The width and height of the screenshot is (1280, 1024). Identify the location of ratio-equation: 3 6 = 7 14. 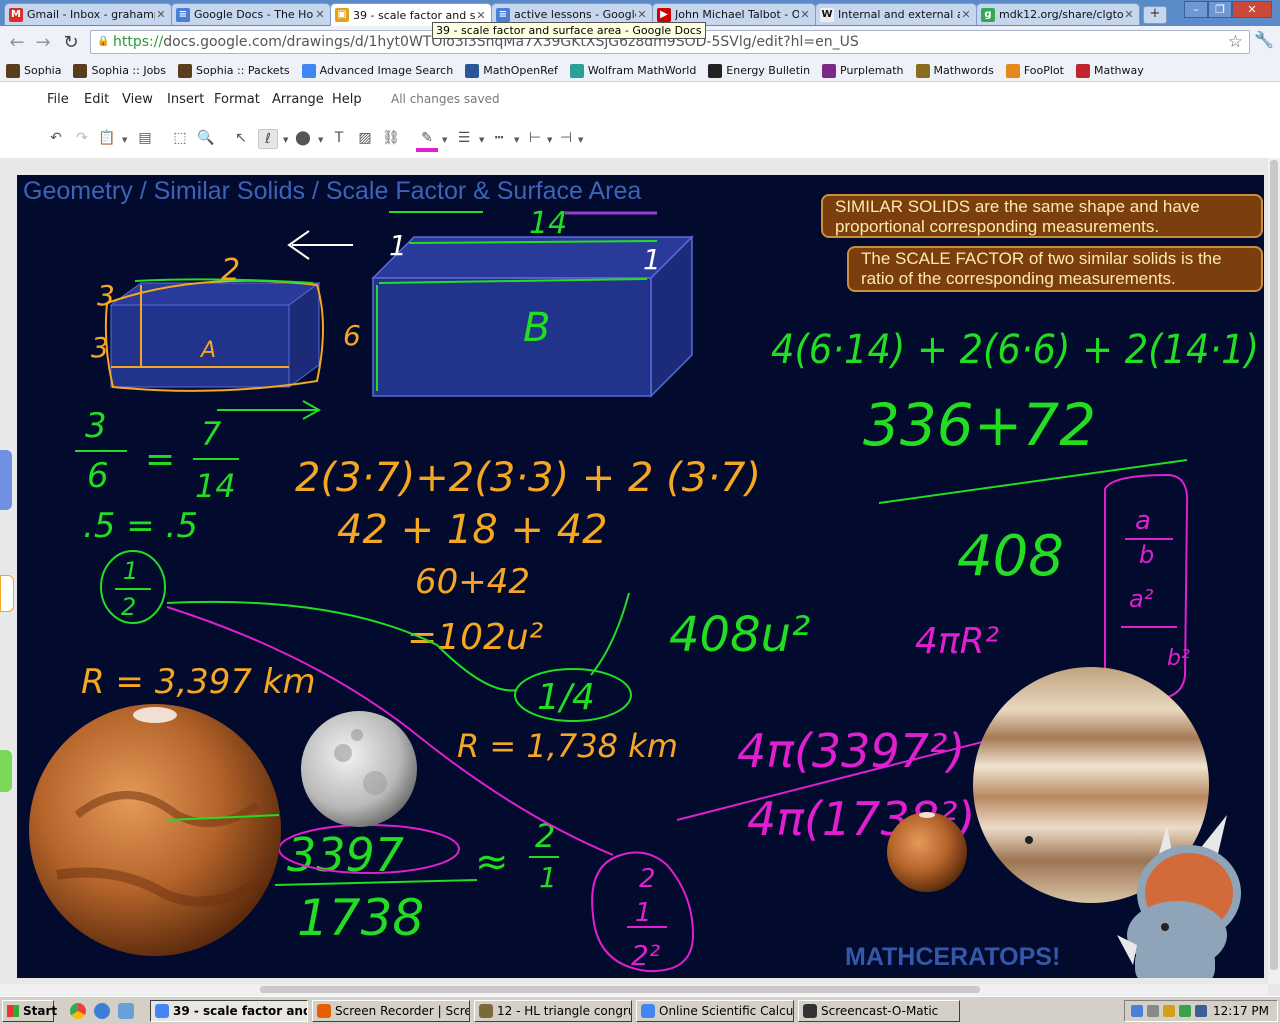
(157, 455).